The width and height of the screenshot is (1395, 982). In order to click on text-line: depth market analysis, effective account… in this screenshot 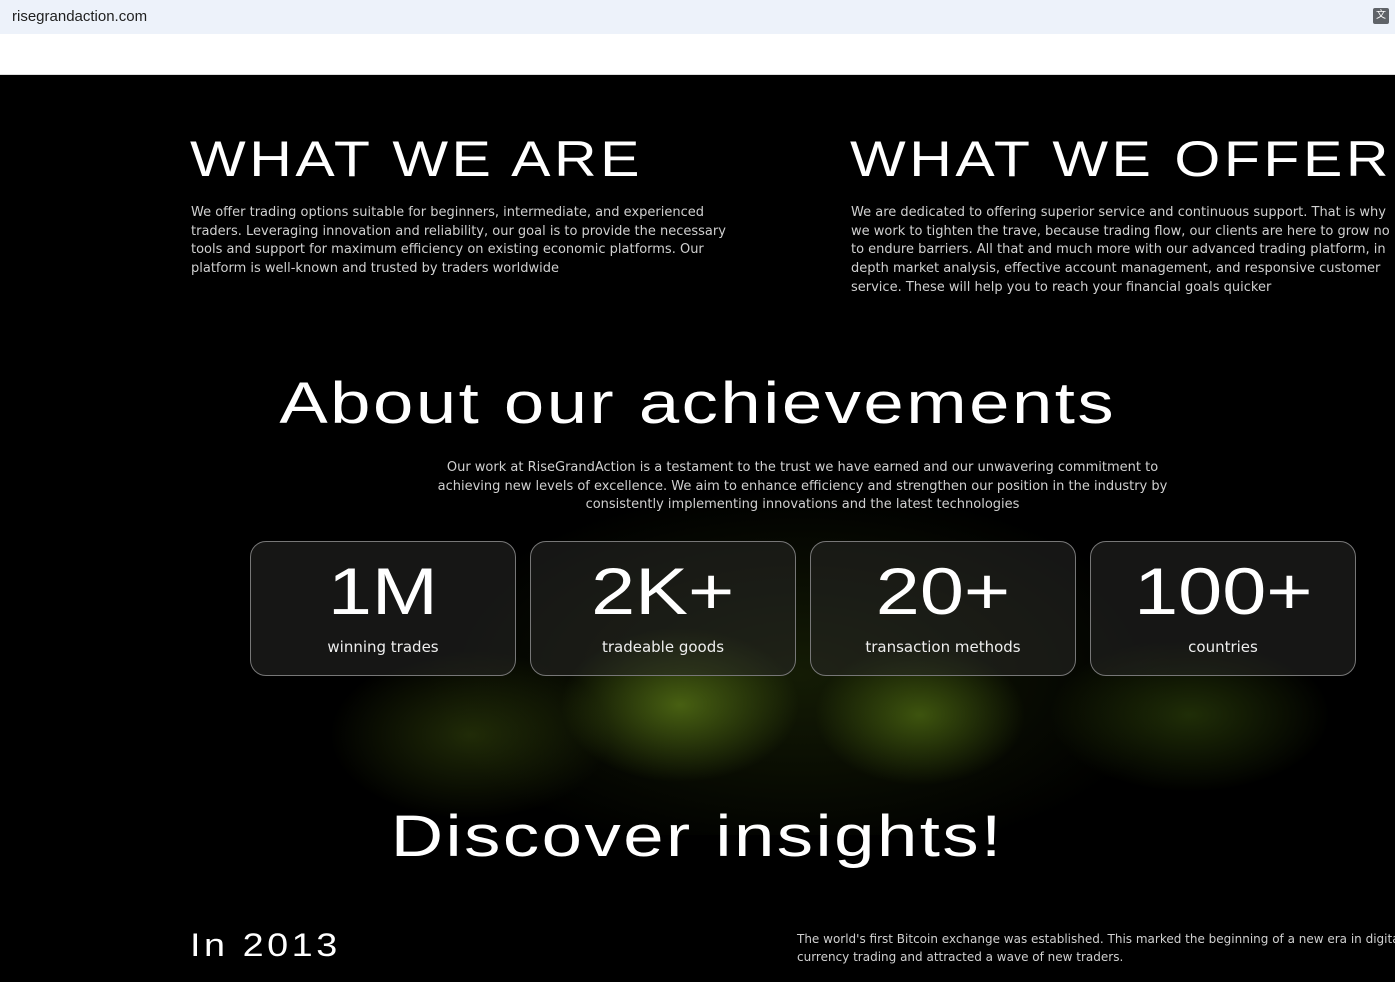, I will do `click(1116, 269)`.